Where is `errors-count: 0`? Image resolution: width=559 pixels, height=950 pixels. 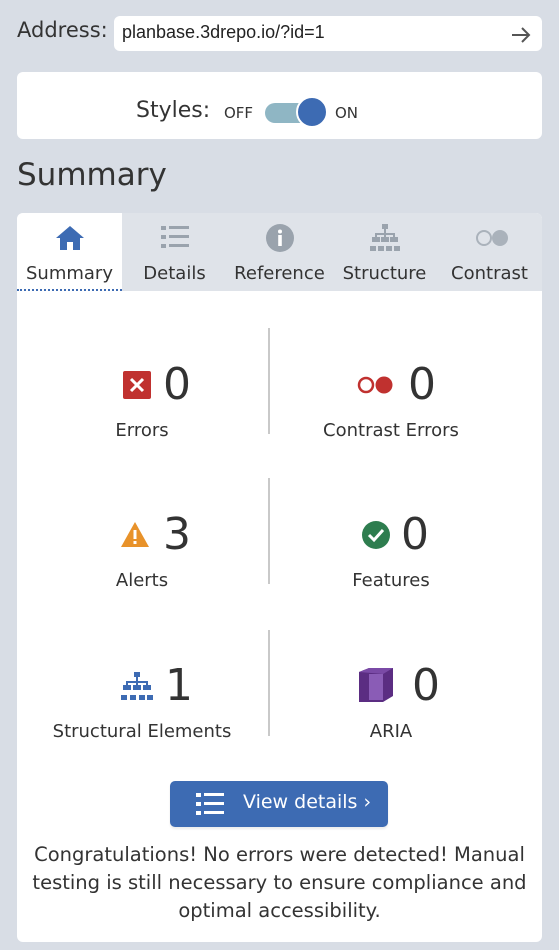 errors-count: 0 is located at coordinates (177, 384).